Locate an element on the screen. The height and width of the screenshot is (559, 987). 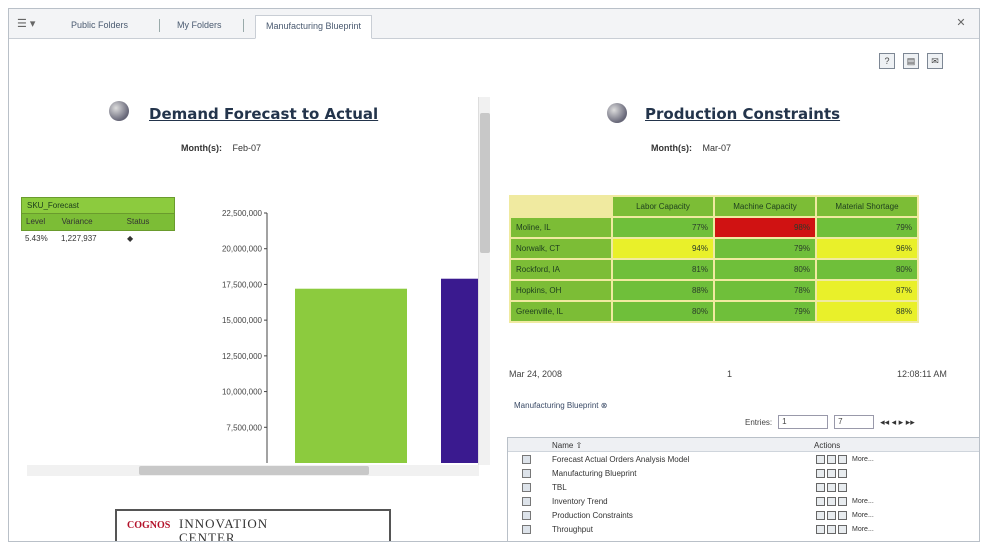
folder-breadcrumb: Manufacturing Blueprint ⊗ is located at coordinates (560, 405).